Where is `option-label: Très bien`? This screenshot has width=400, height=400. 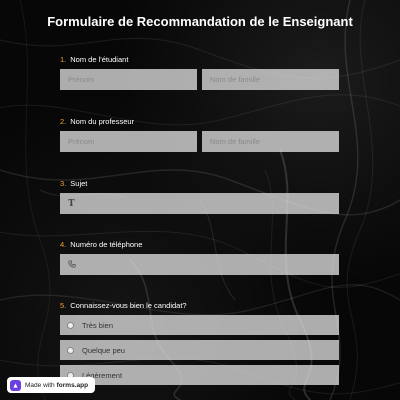
option-label: Très bien is located at coordinates (97, 325).